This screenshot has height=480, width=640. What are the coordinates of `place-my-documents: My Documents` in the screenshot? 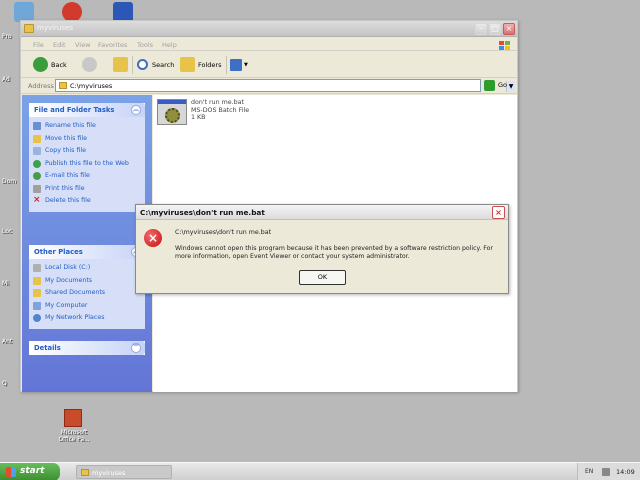 It's located at (87, 281).